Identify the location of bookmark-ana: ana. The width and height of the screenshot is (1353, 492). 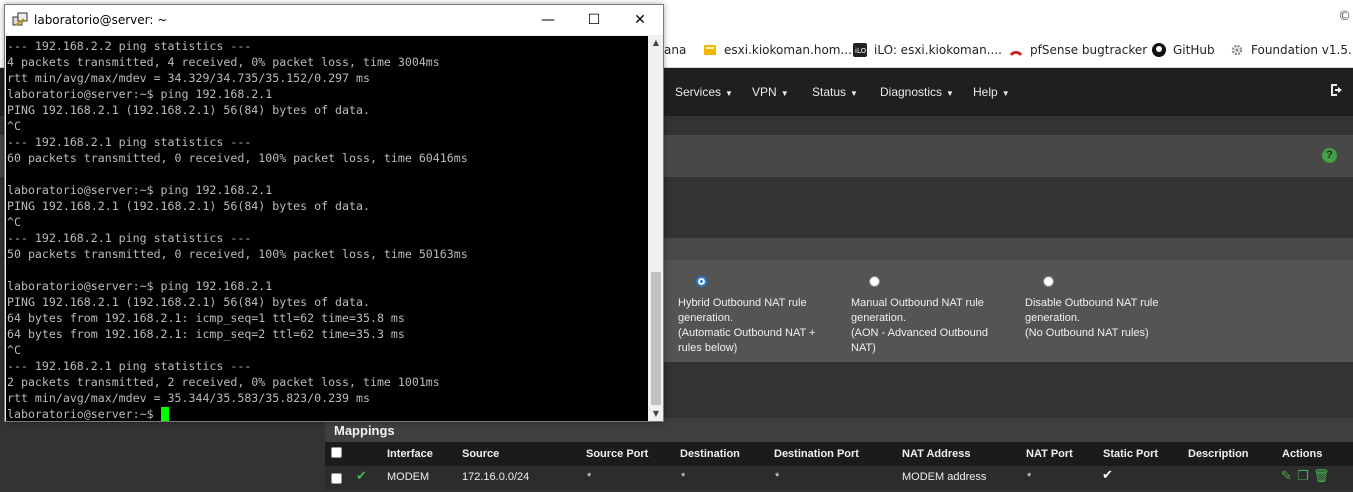
(675, 50).